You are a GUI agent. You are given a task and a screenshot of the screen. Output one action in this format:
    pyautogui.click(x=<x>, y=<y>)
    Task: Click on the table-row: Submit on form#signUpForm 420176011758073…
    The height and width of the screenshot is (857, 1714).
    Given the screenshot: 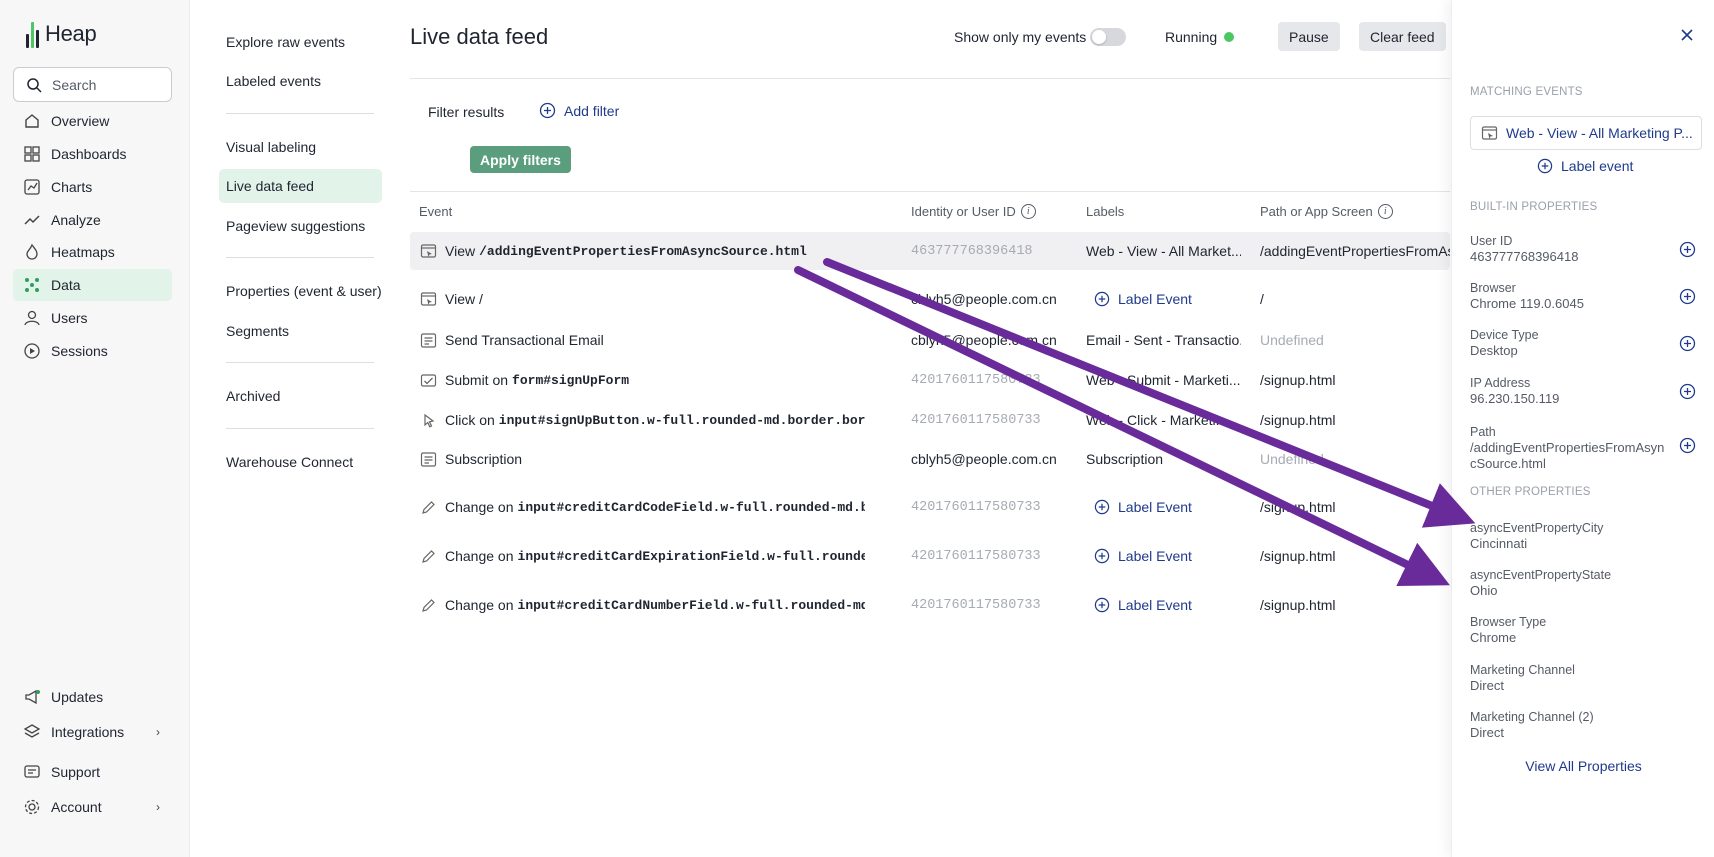 What is the action you would take?
    pyautogui.click(x=930, y=380)
    